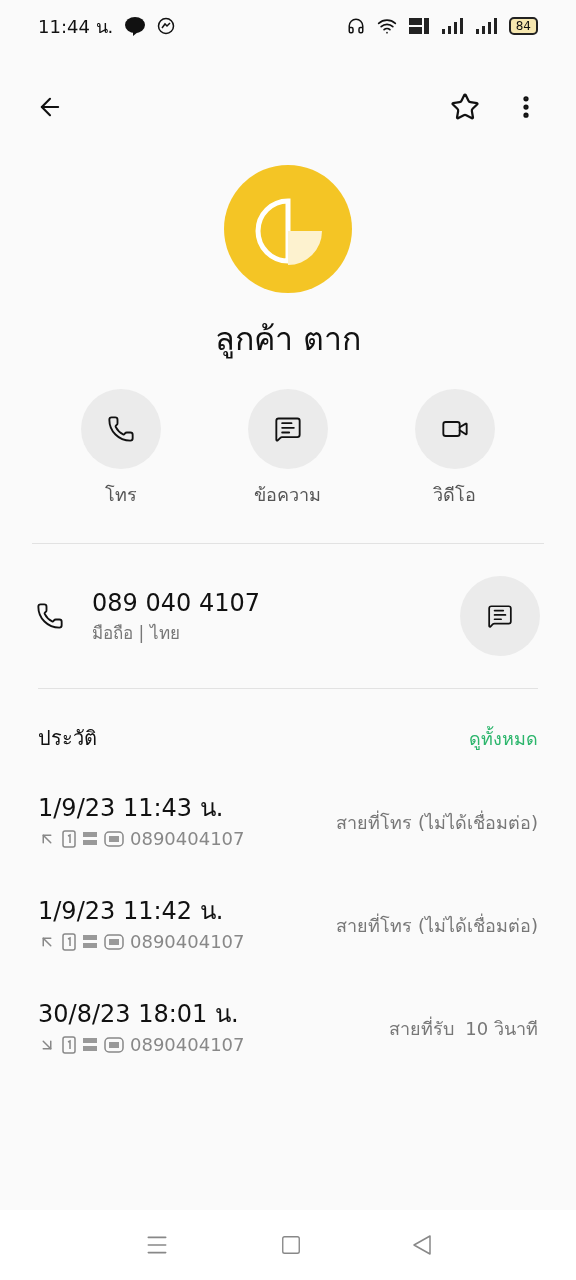 The height and width of the screenshot is (1280, 576). I want to click on headphones-icon, so click(355, 26).